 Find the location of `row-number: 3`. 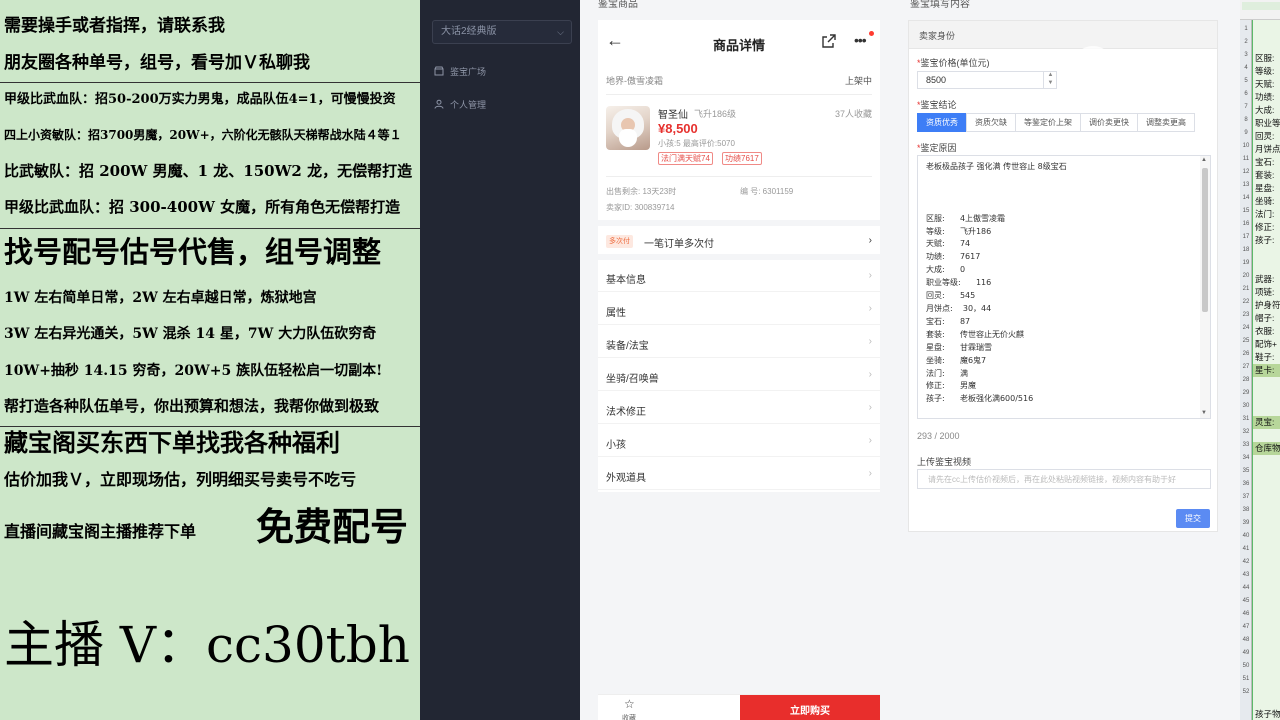

row-number: 3 is located at coordinates (1246, 55).